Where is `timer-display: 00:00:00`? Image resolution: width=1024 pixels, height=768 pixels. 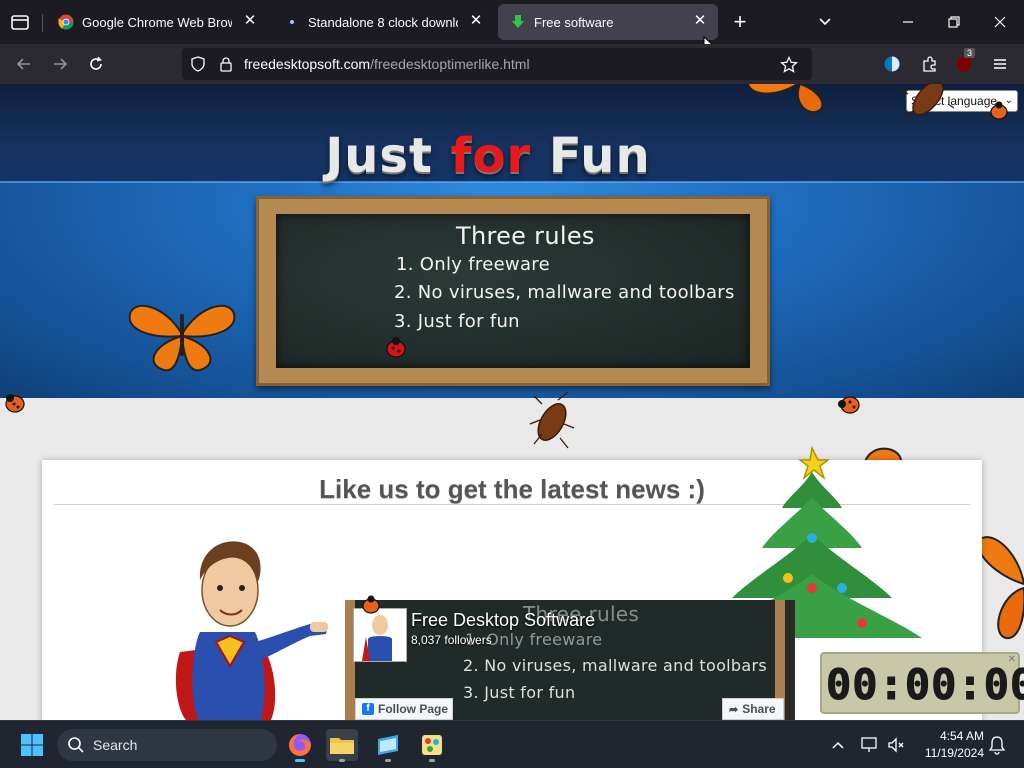
timer-display: 00:00:00 is located at coordinates (924, 685).